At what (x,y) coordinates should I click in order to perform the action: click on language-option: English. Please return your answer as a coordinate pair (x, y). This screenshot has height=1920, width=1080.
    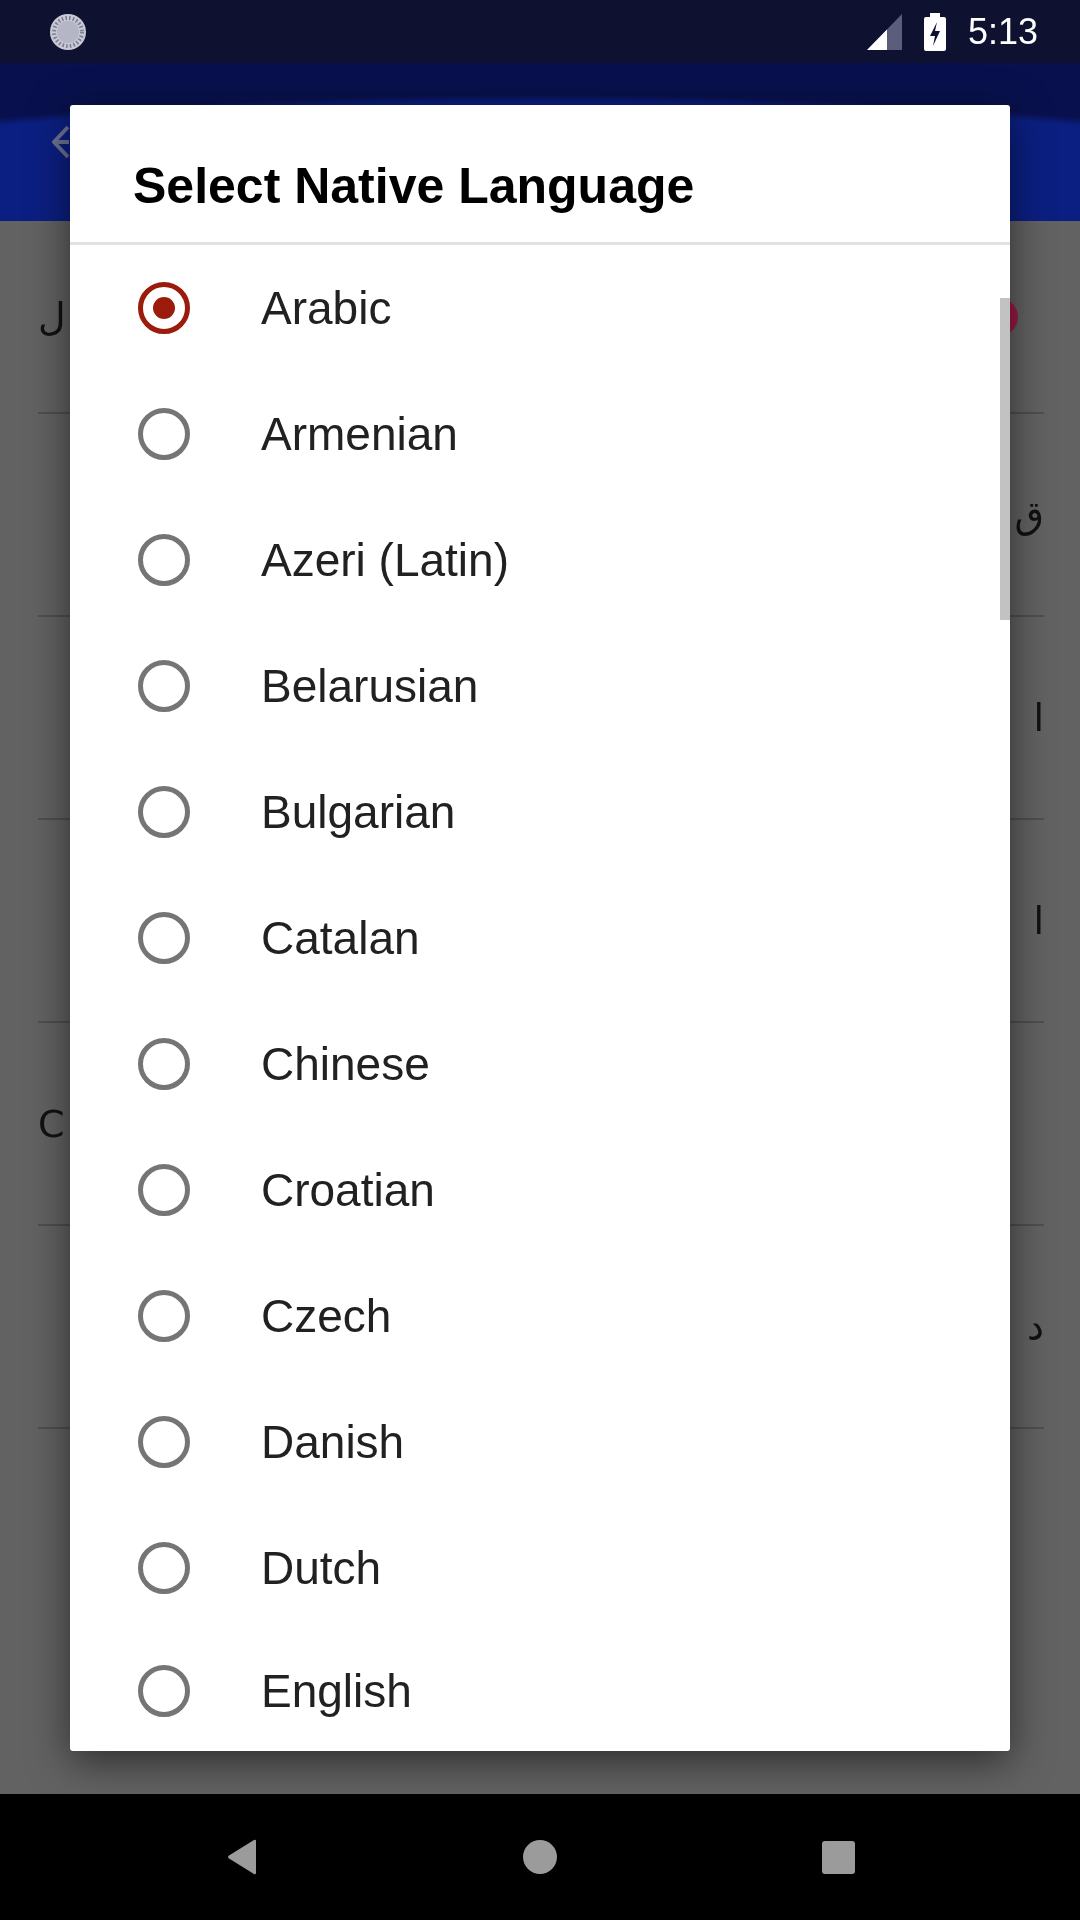
    Looking at the image, I should click on (534, 1691).